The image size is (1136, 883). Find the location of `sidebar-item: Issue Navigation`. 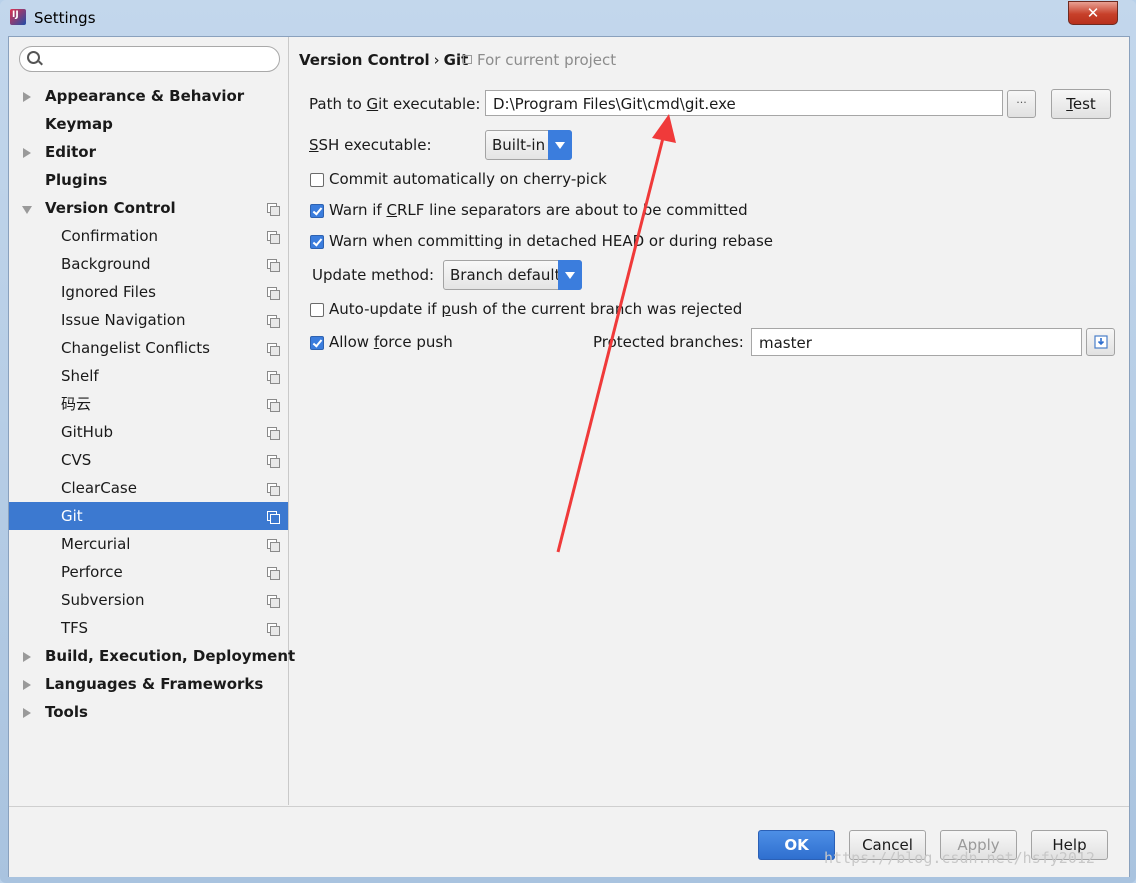

sidebar-item: Issue Navigation is located at coordinates (148, 320).